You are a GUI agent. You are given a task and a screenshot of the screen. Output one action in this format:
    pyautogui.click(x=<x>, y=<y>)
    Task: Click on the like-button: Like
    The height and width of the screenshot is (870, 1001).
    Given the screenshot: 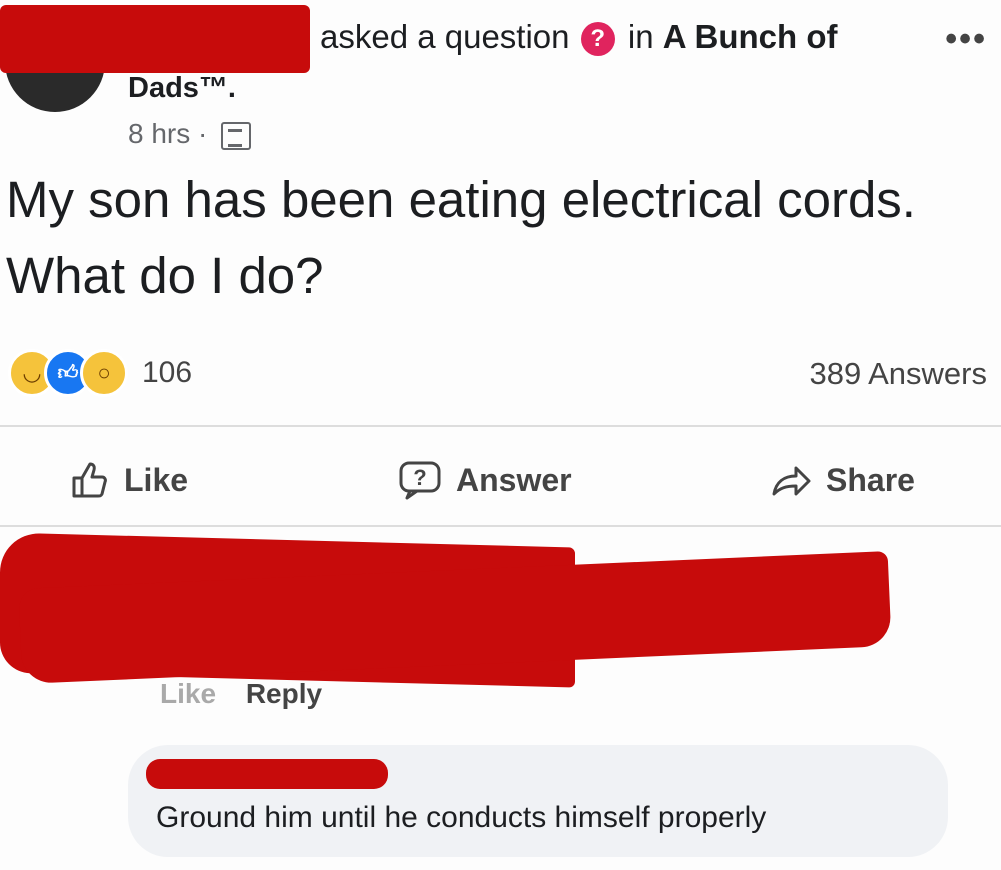 What is the action you would take?
    pyautogui.click(x=129, y=480)
    